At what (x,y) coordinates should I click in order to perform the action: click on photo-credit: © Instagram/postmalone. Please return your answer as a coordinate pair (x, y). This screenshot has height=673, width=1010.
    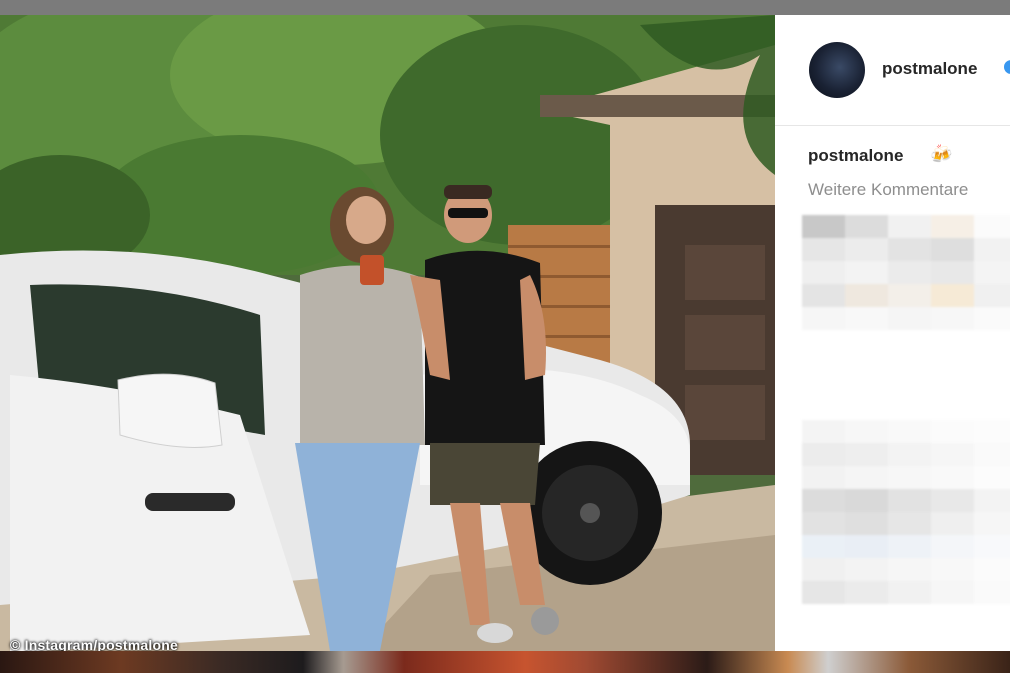
    Looking at the image, I should click on (94, 644).